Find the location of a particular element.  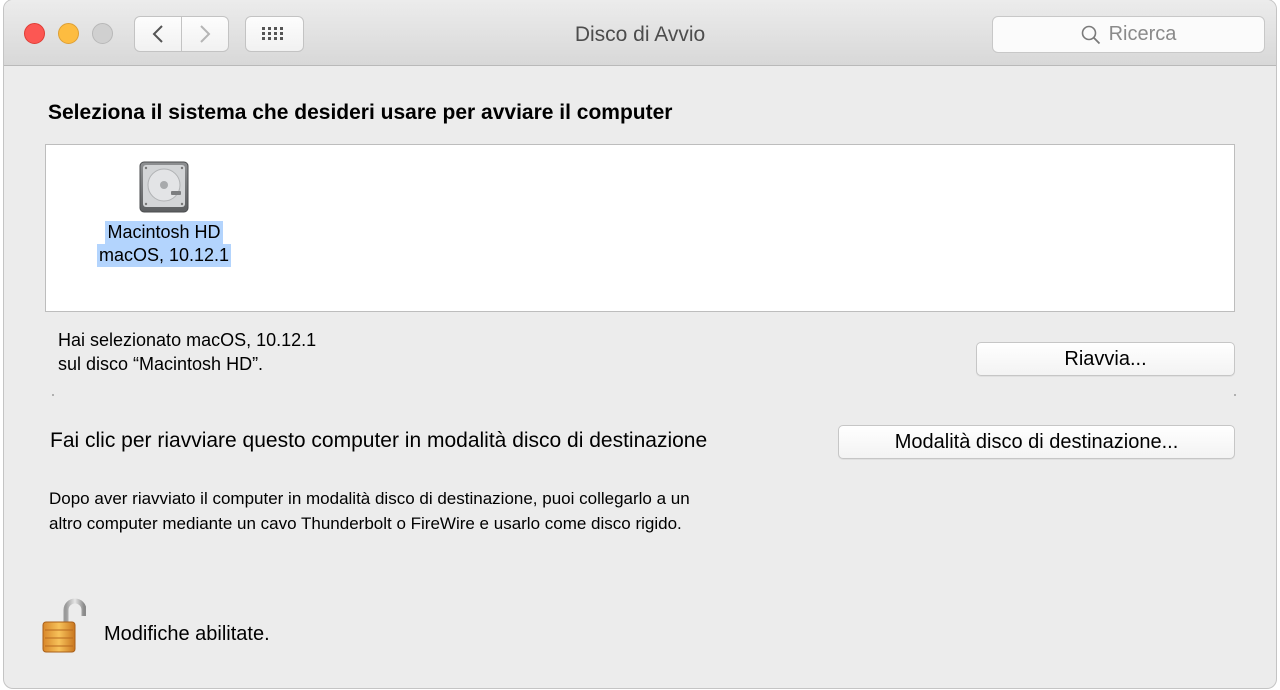

search-field: Ricerca is located at coordinates (1128, 34).